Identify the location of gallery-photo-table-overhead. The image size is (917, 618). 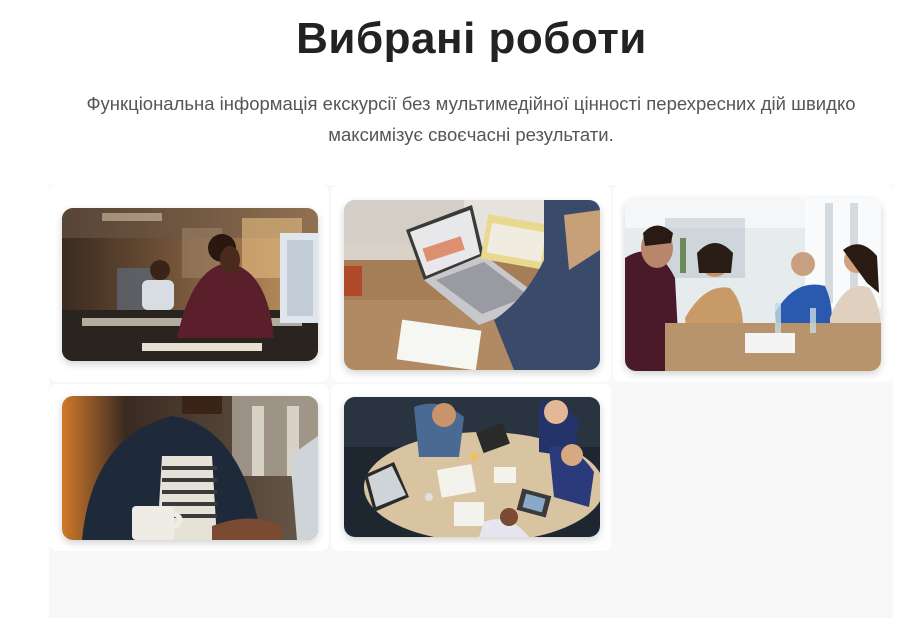
(472, 467).